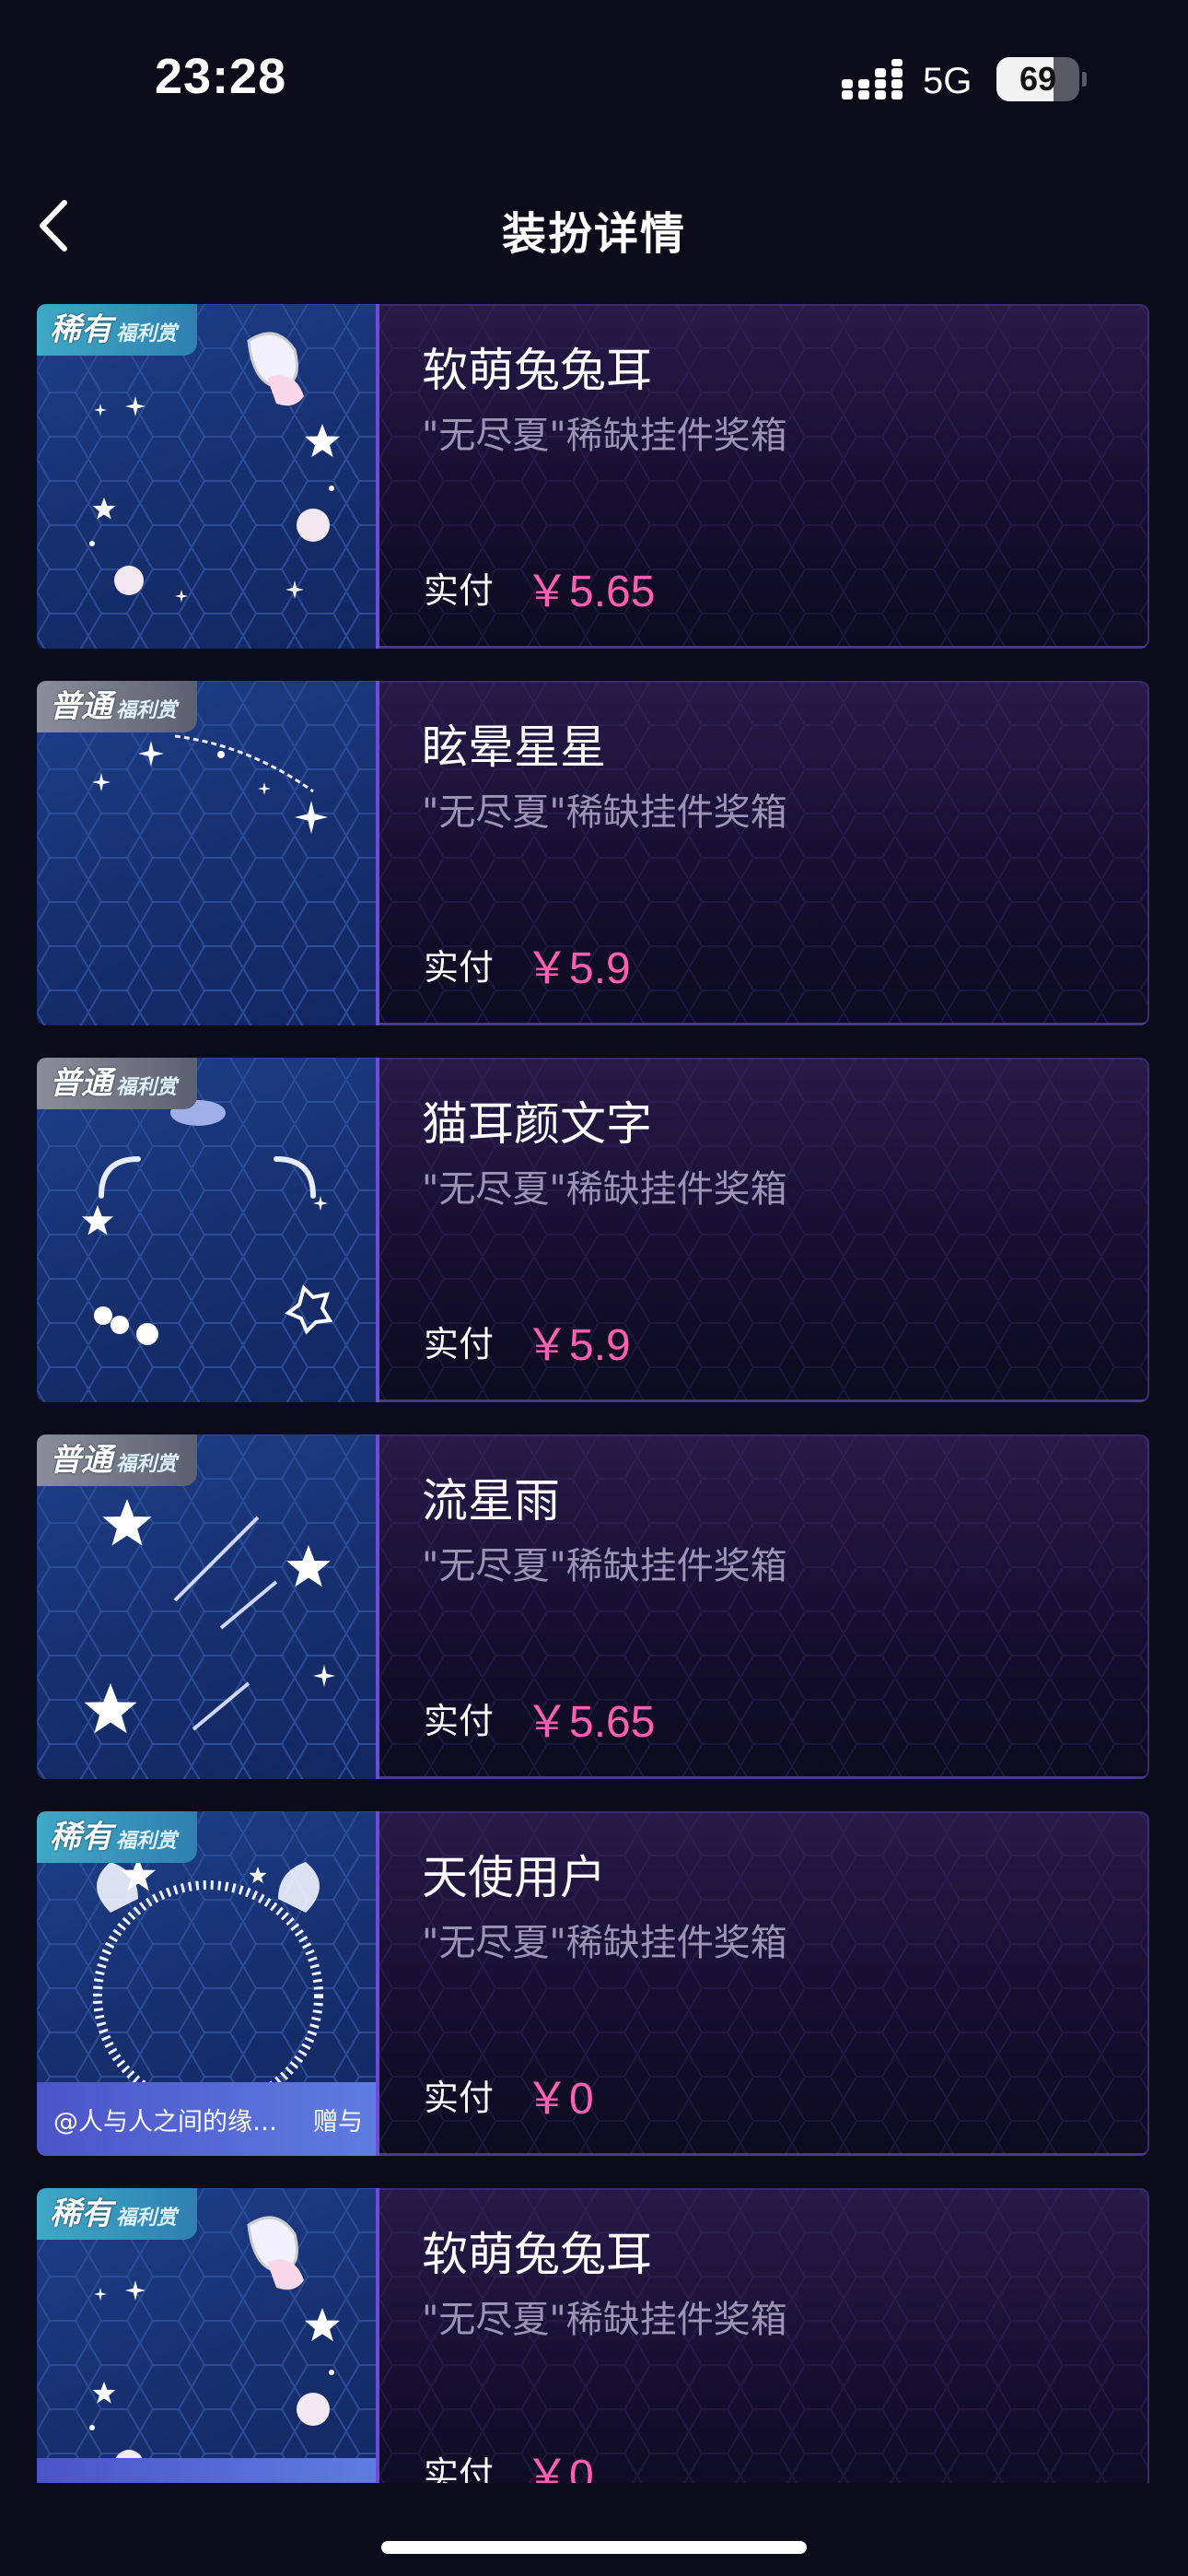 Image resolution: width=1188 pixels, height=2576 pixels. I want to click on status-time: 23:28, so click(221, 76).